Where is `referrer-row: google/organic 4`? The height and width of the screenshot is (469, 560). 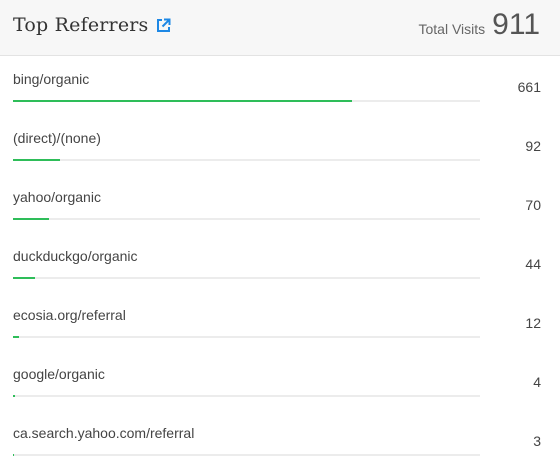
referrer-row: google/organic 4 is located at coordinates (280, 380).